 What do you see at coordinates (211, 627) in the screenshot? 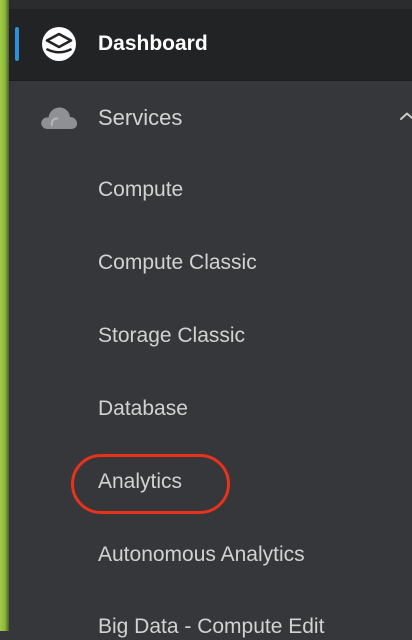
I see `submenu-item-big-data-compute-edit: Big Data - Compute Edit` at bounding box center [211, 627].